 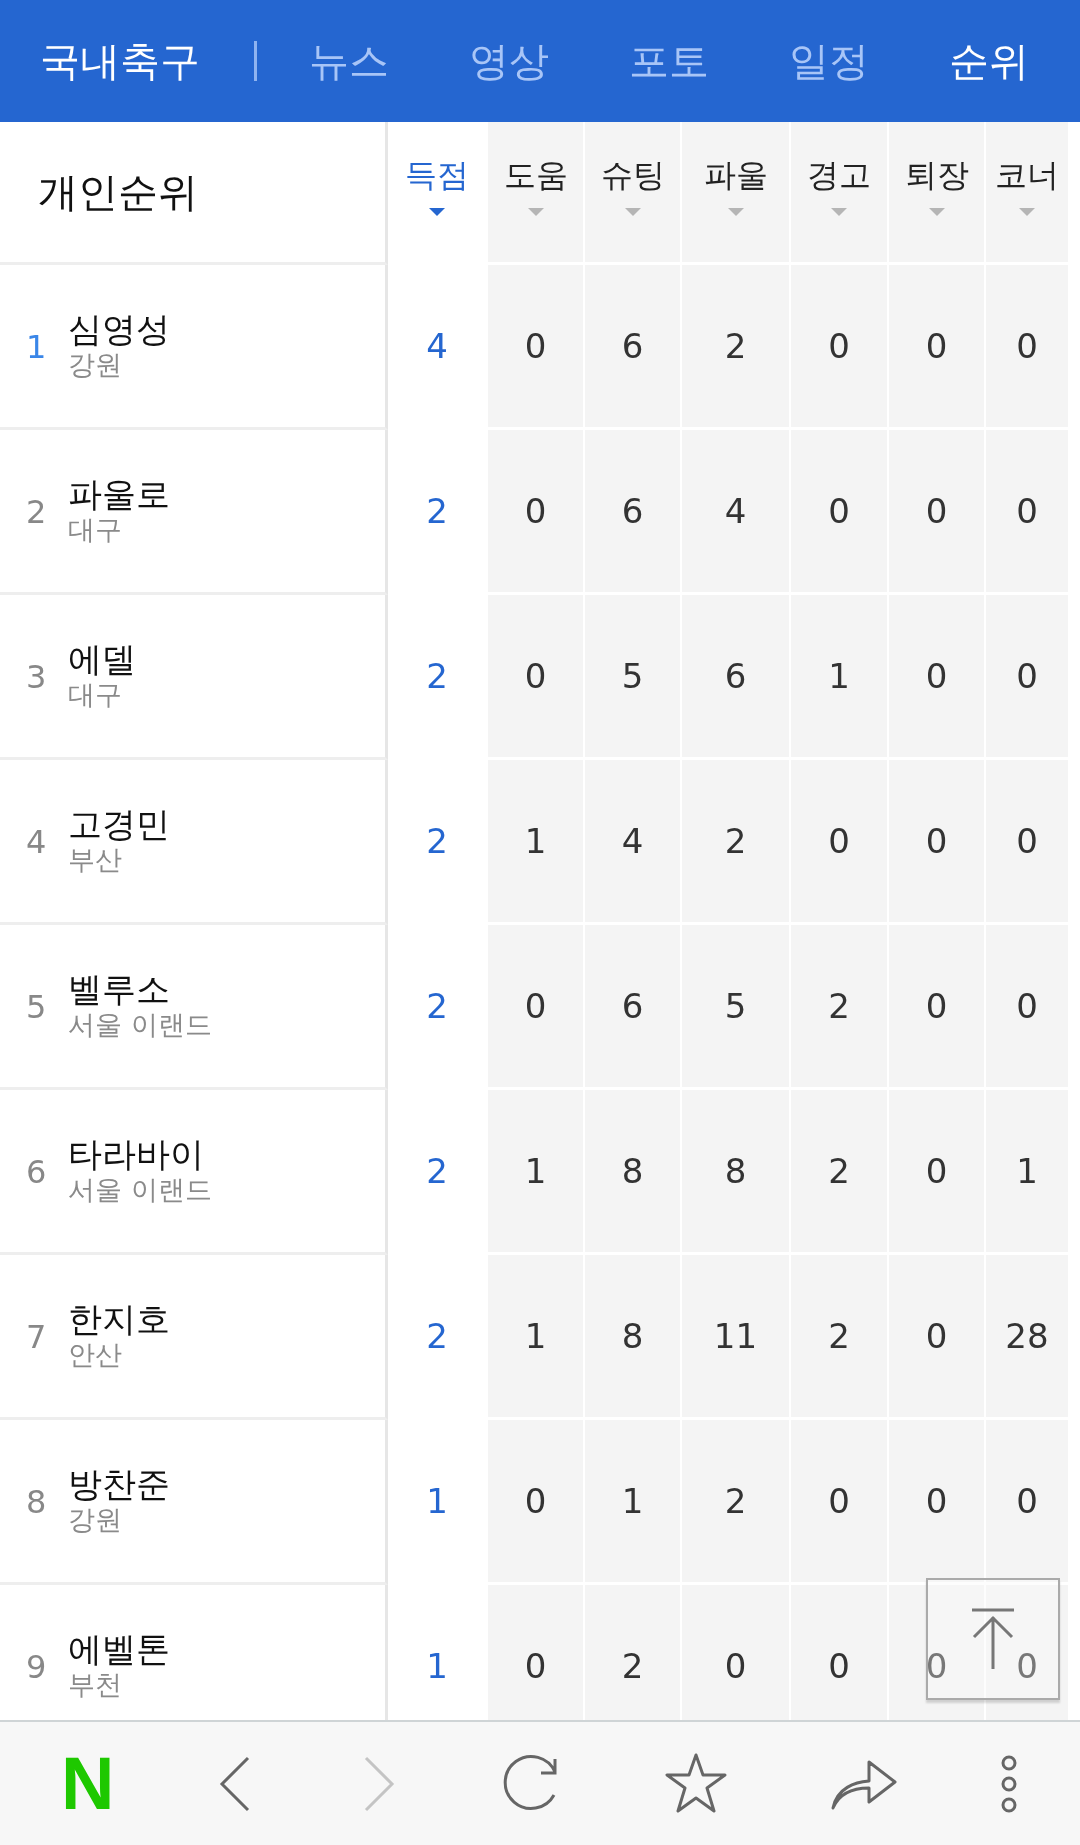 I want to click on nav-tab: 순위, so click(x=989, y=61).